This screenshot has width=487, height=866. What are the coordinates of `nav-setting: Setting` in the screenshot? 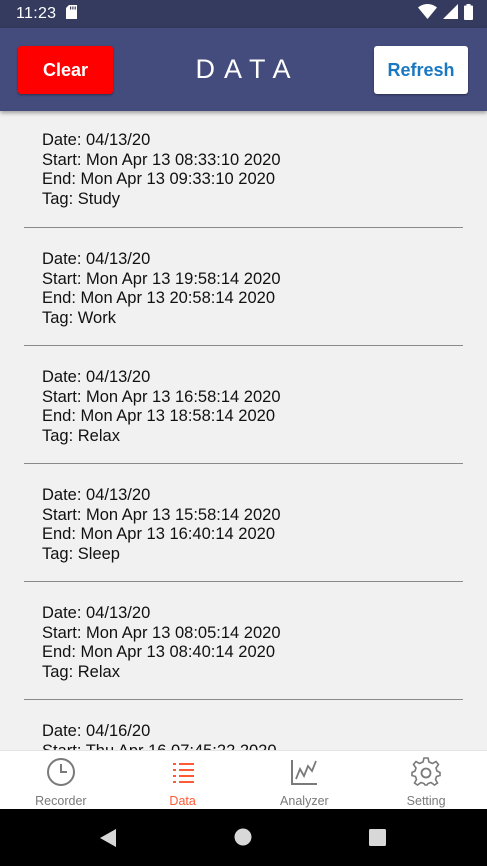 It's located at (426, 780).